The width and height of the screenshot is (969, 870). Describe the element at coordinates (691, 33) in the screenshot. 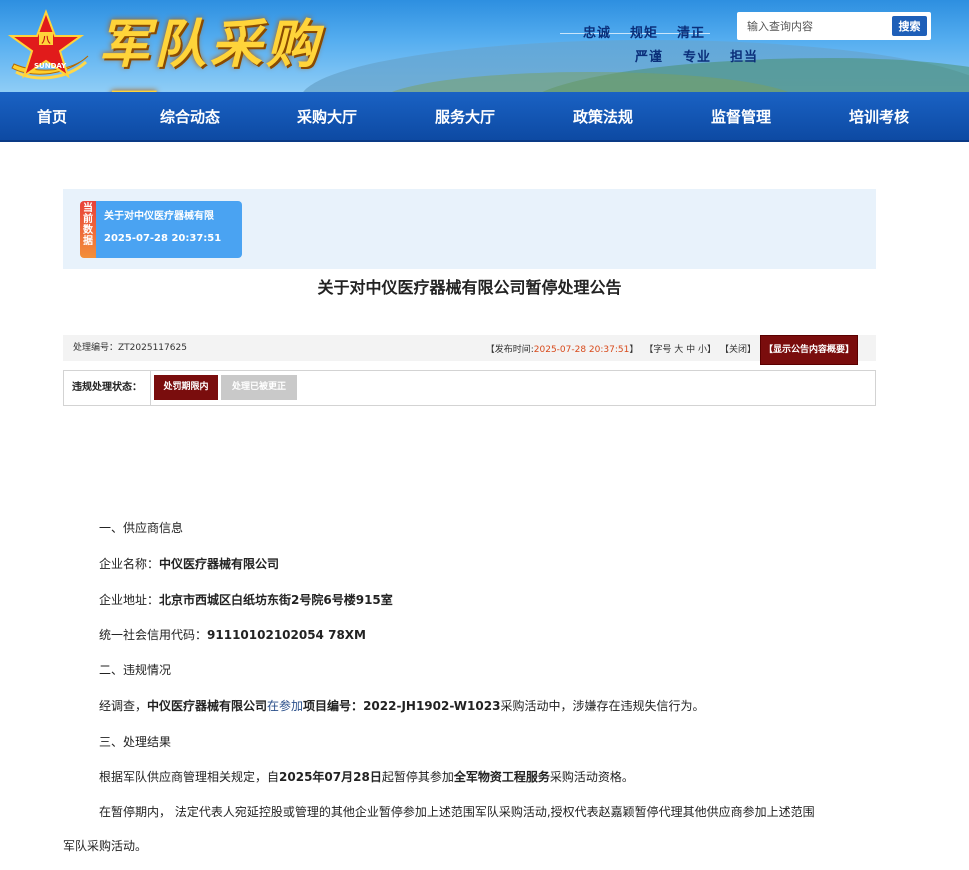

I see `motto-item: 清正` at that location.